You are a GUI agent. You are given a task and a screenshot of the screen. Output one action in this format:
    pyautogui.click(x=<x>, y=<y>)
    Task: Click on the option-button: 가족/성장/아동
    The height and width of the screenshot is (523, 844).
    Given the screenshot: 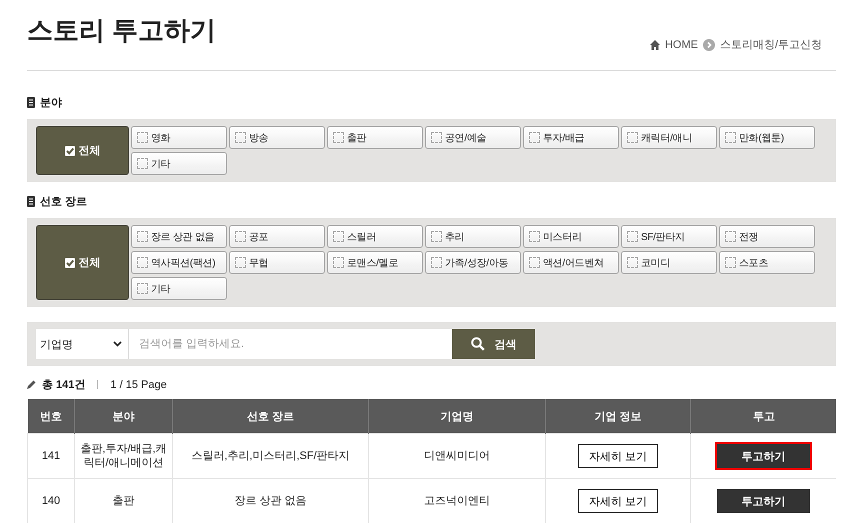 What is the action you would take?
    pyautogui.click(x=473, y=262)
    